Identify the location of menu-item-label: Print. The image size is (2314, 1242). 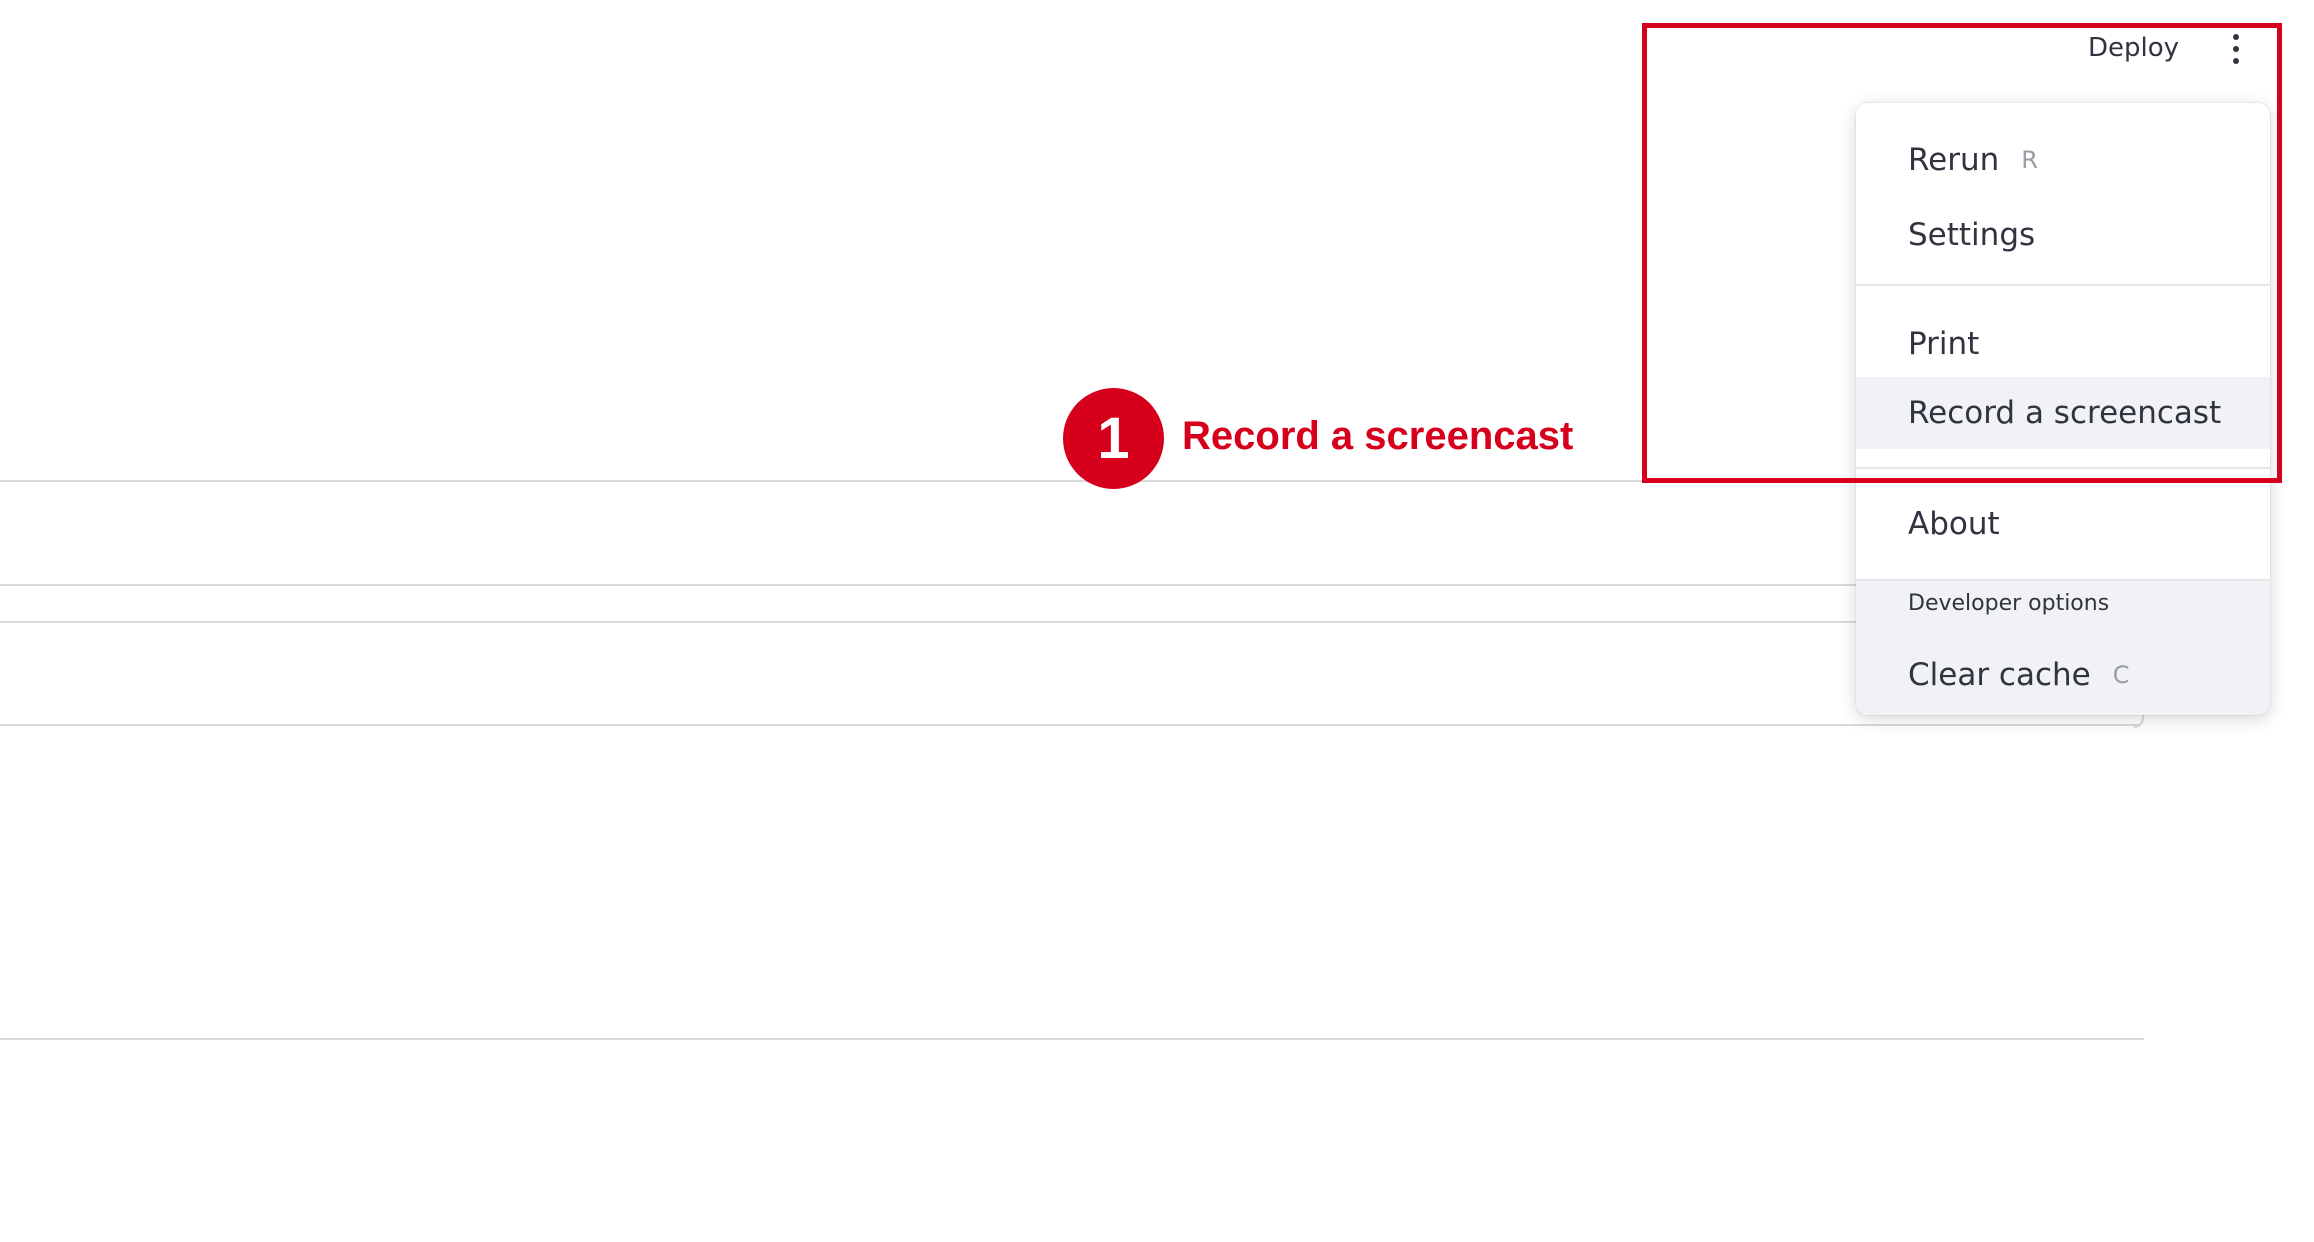
(1944, 344).